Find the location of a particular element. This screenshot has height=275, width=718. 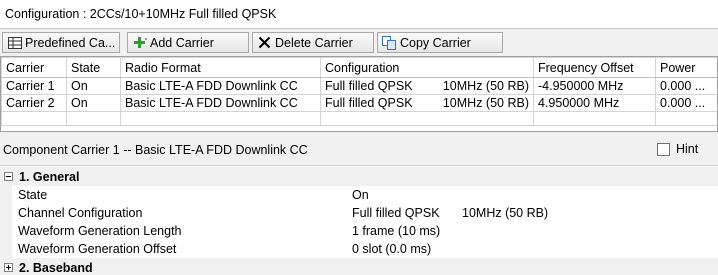

carrier-cell: Carrier 1 is located at coordinates (34, 86).